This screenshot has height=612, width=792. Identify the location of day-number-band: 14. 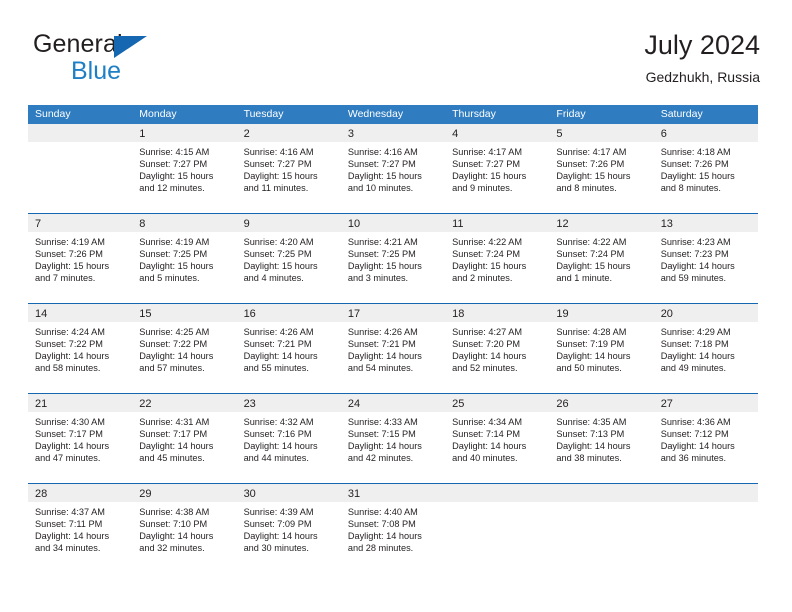
(80, 313).